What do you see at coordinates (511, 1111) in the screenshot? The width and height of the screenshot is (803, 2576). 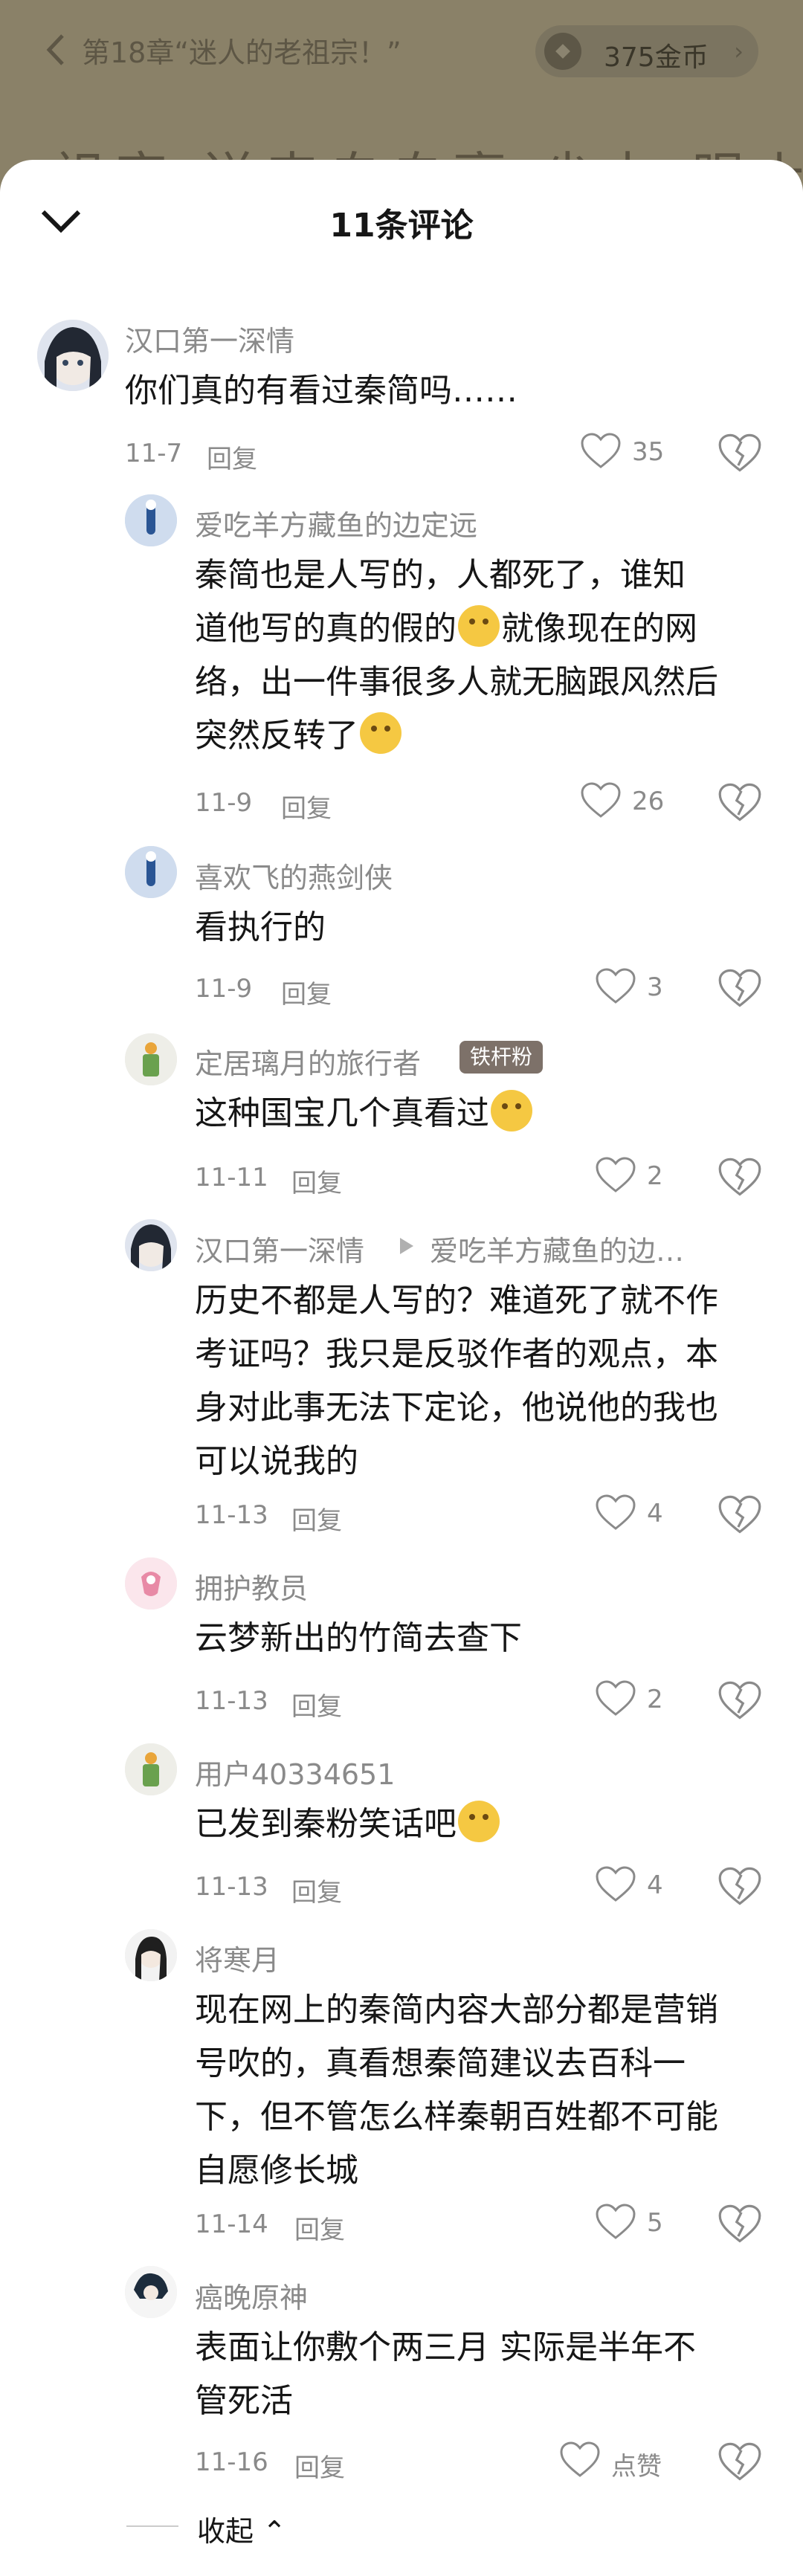 I see `grinning-emoji-icon` at bounding box center [511, 1111].